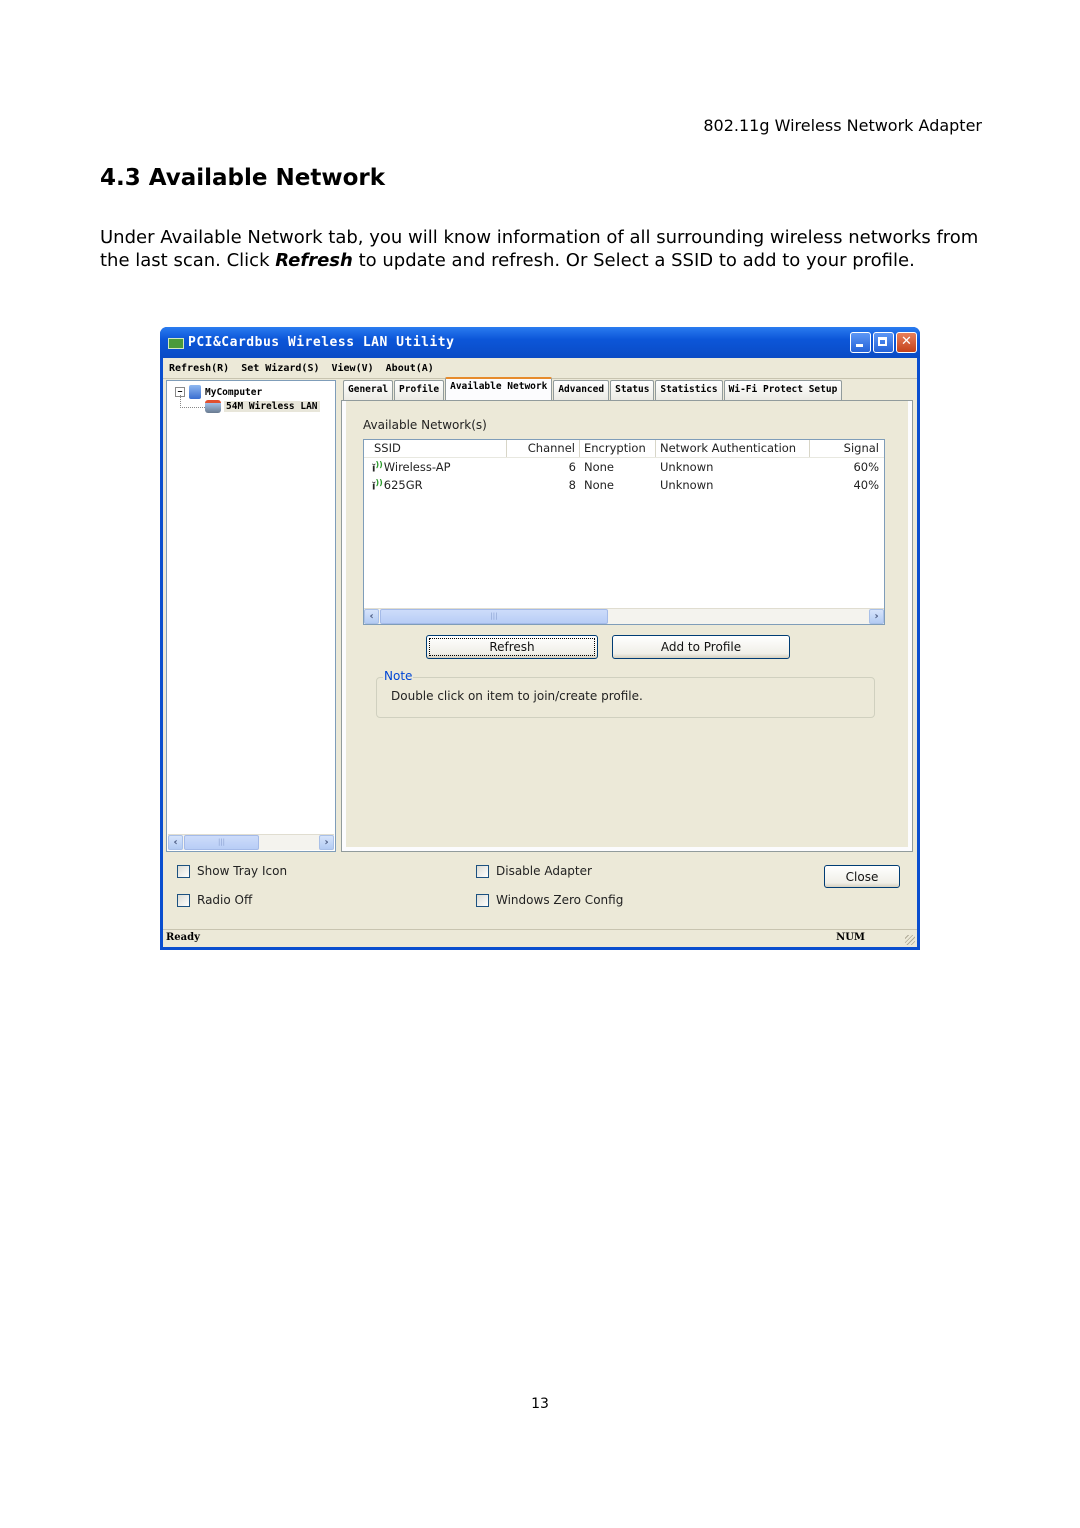 This screenshot has width=1080, height=1528. What do you see at coordinates (499, 388) in the screenshot?
I see `tab-available-network: Available Network` at bounding box center [499, 388].